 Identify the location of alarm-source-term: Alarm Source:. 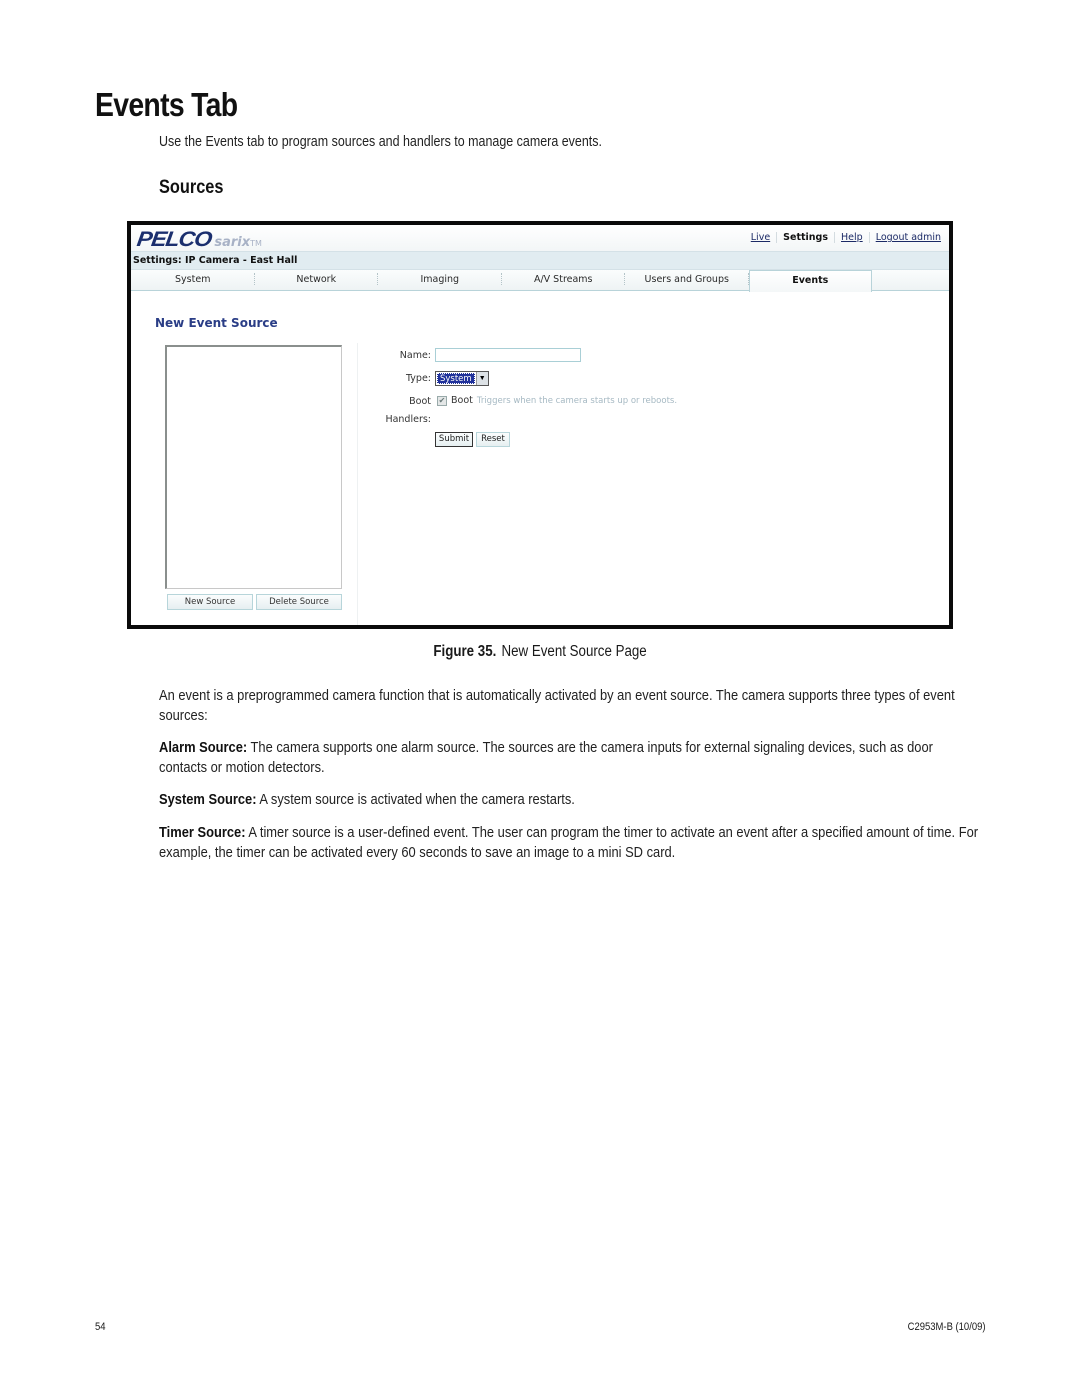
(203, 747).